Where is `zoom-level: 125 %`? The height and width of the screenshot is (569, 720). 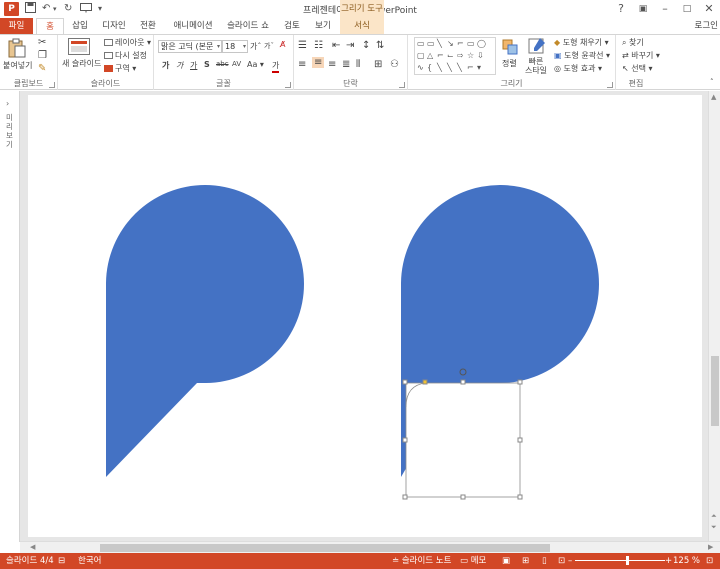 zoom-level: 125 % is located at coordinates (686, 561).